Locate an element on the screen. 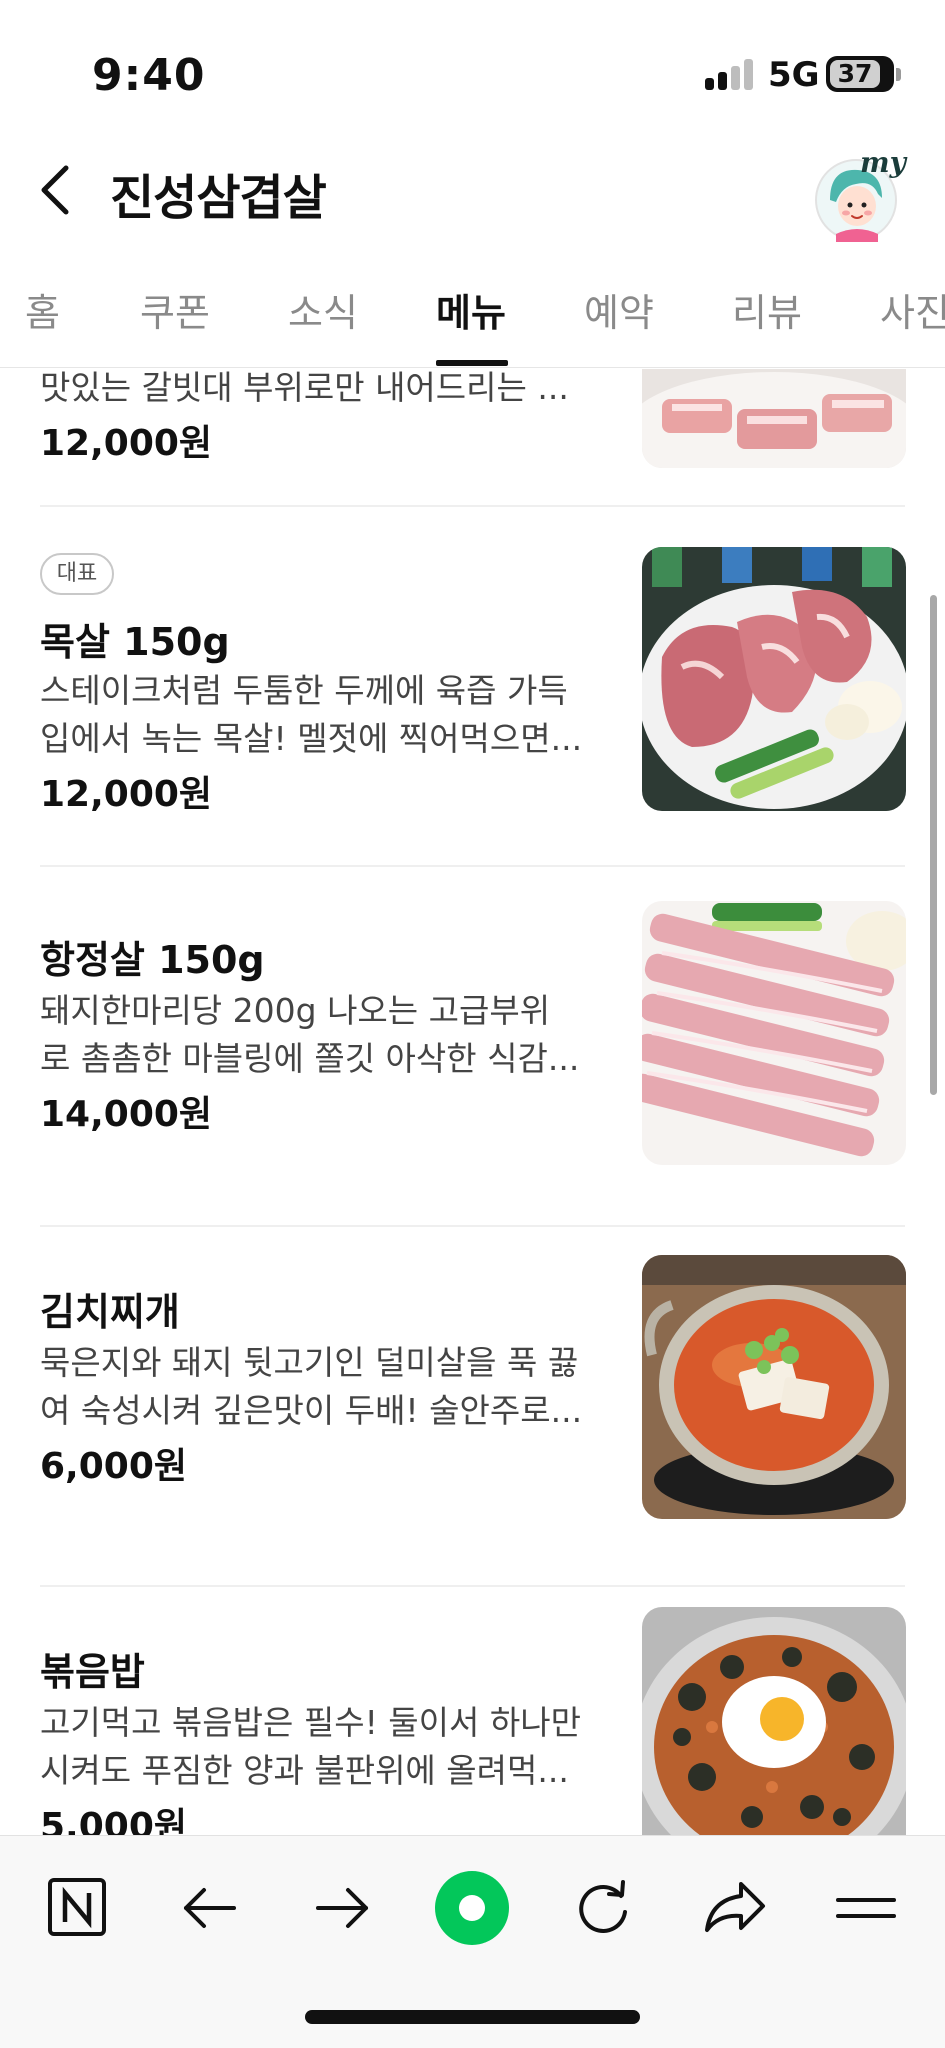  menu-item-name: 김치찌개 is located at coordinates (110, 1312).